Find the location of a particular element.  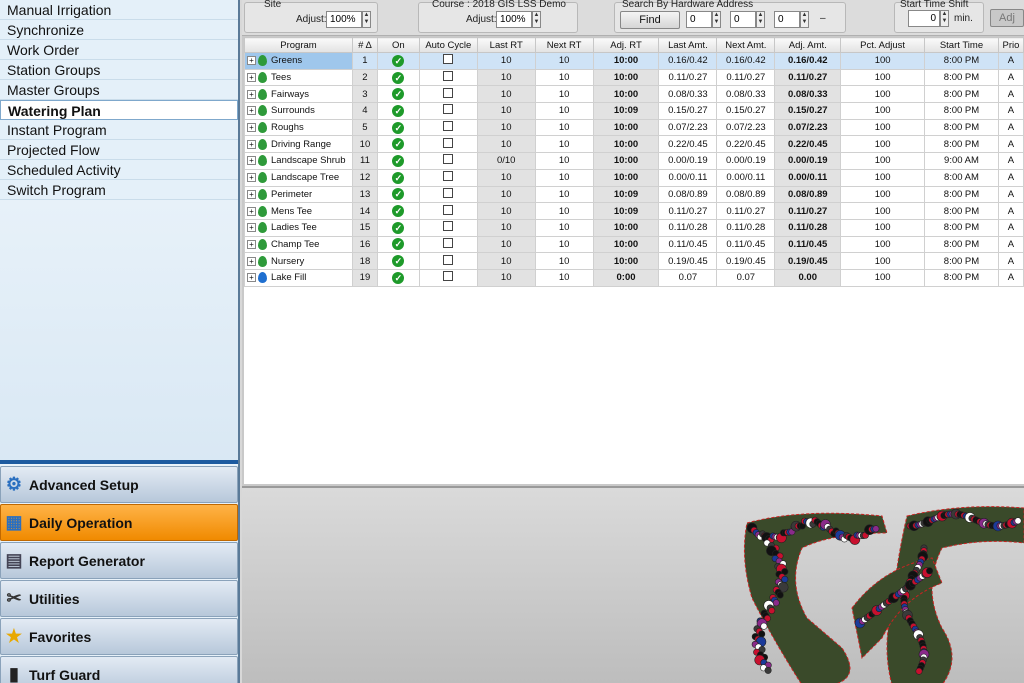

hardware-address-3: 0 is located at coordinates (787, 19).